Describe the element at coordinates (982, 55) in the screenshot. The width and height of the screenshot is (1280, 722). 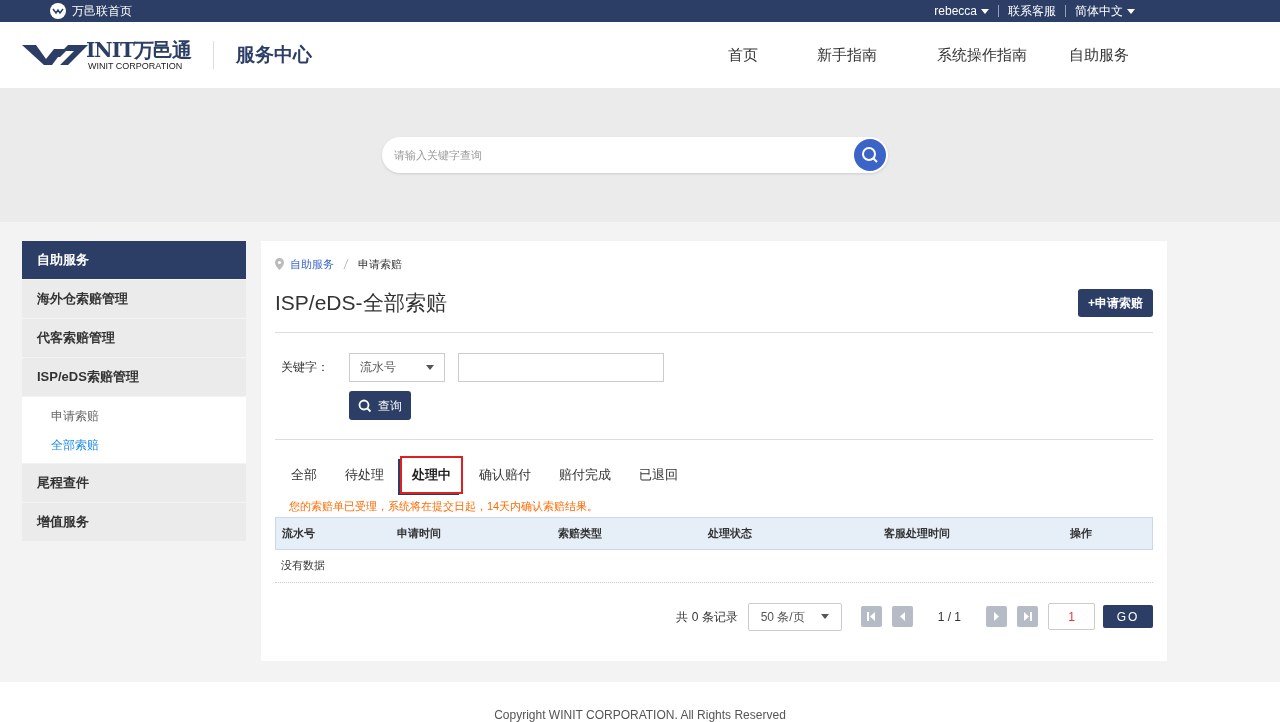
I see `nav-link: 系统操作指南` at that location.